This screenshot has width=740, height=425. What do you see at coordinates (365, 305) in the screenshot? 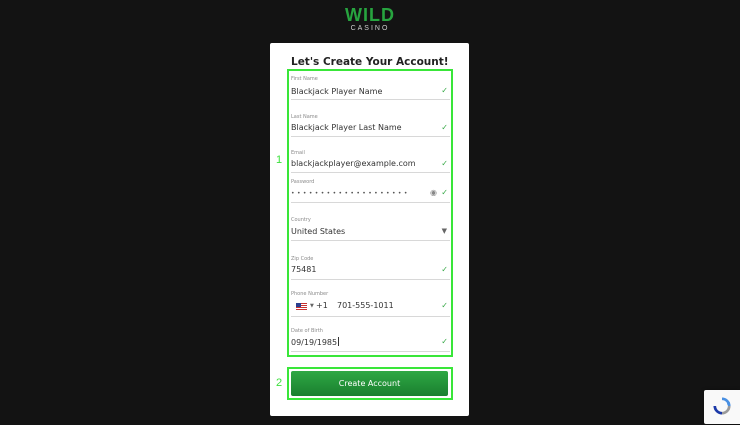
I see `phone-input: 701-555-1011` at bounding box center [365, 305].